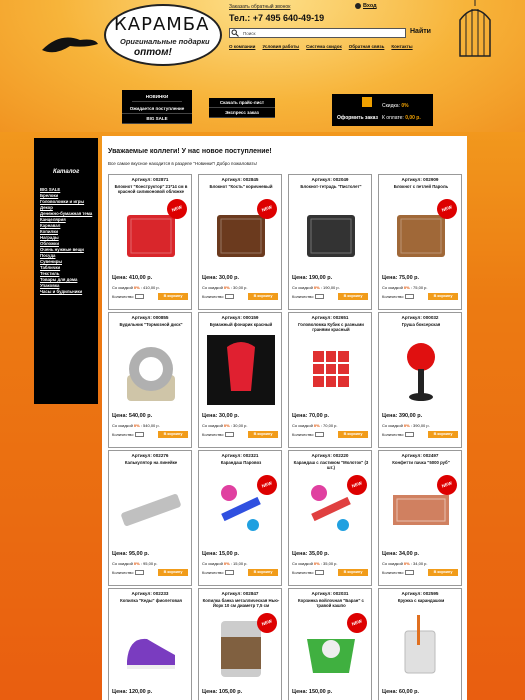 This screenshot has height=700, width=525. I want to click on product-name: Карандаш Паровоз, so click(241, 462).